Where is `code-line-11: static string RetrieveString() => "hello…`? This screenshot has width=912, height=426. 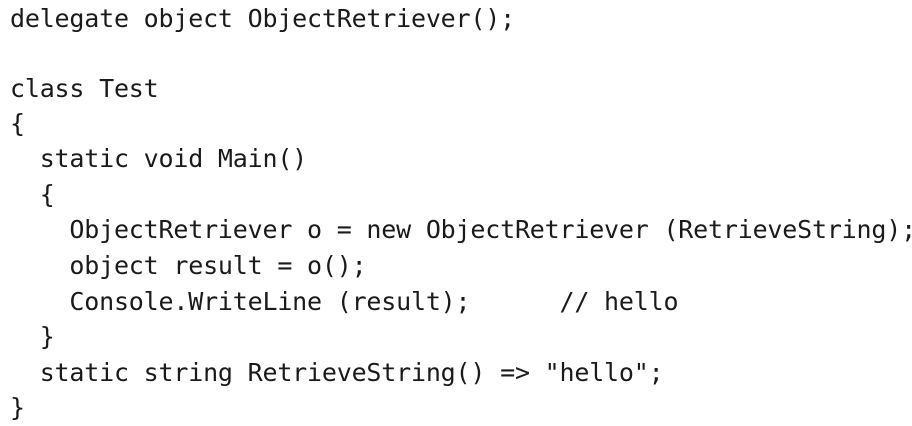
code-line-11: static string RetrieveString() => "hello… is located at coordinates (337, 372).